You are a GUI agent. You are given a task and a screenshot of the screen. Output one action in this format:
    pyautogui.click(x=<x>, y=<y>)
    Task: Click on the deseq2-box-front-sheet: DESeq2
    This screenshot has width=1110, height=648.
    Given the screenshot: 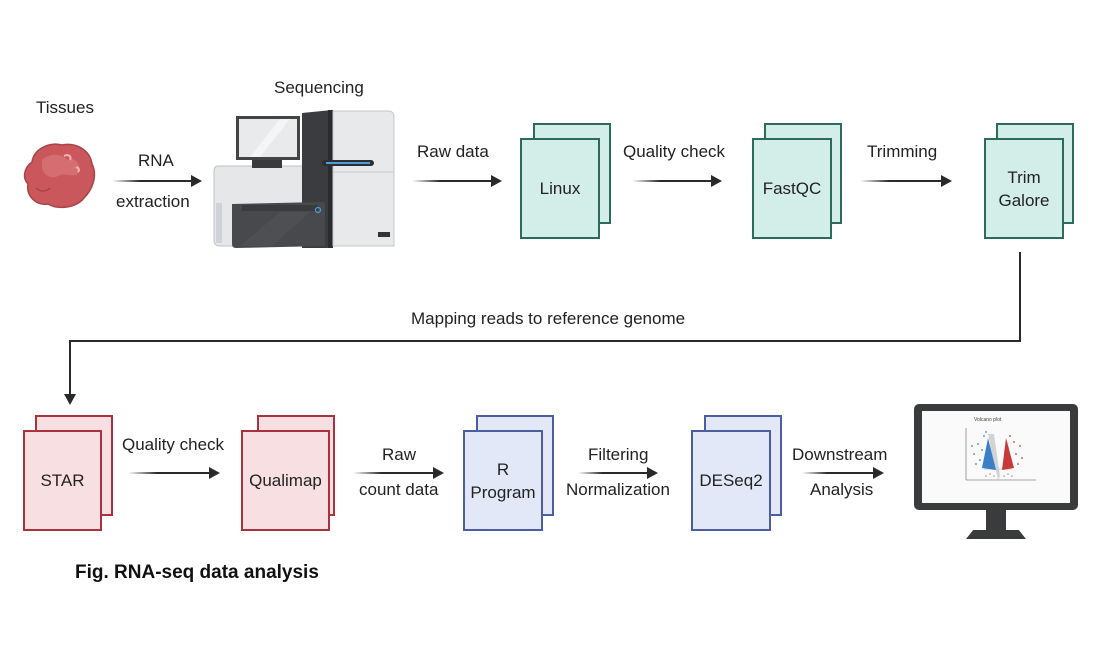 What is the action you would take?
    pyautogui.click(x=731, y=480)
    